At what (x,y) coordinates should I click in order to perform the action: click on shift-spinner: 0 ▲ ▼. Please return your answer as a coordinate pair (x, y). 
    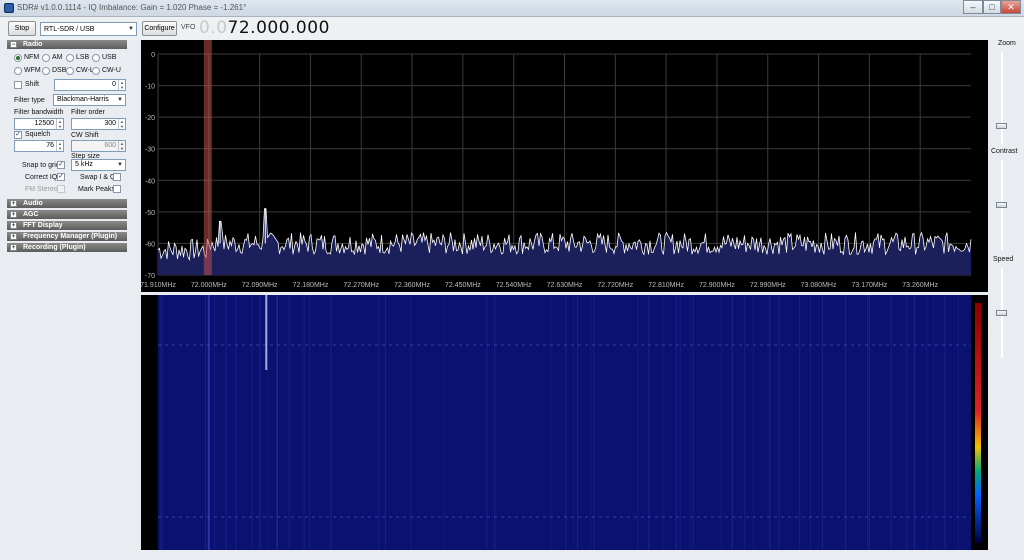
    Looking at the image, I should click on (90, 85).